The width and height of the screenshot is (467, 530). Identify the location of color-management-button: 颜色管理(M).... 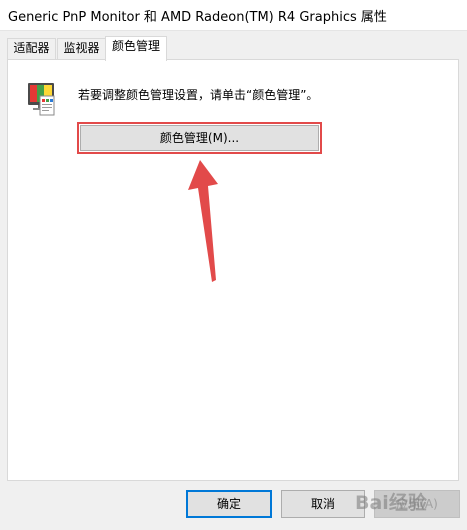
(199, 138).